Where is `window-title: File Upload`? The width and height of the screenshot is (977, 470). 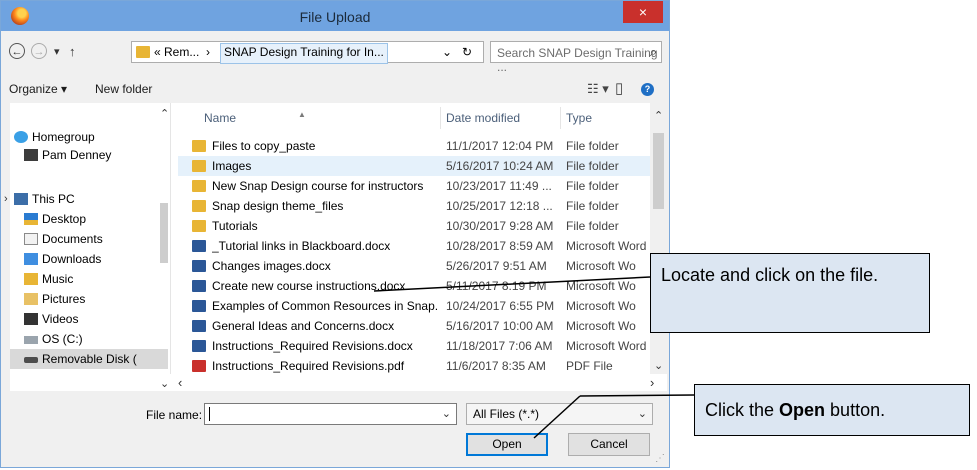
window-title: File Upload is located at coordinates (335, 17).